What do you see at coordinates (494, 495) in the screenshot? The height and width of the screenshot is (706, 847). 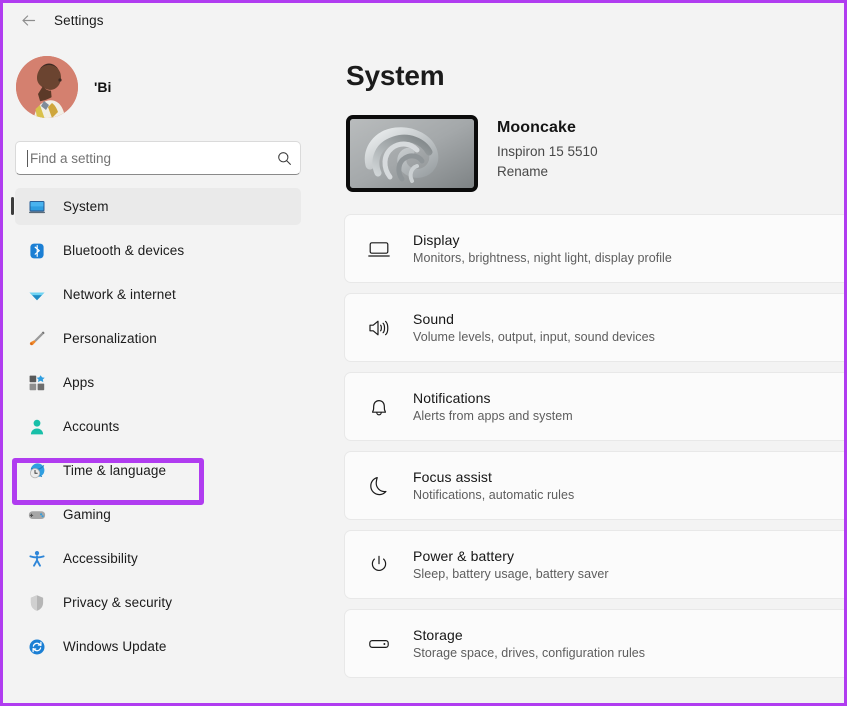 I see `card-subtitle: Notifications, automatic rules` at bounding box center [494, 495].